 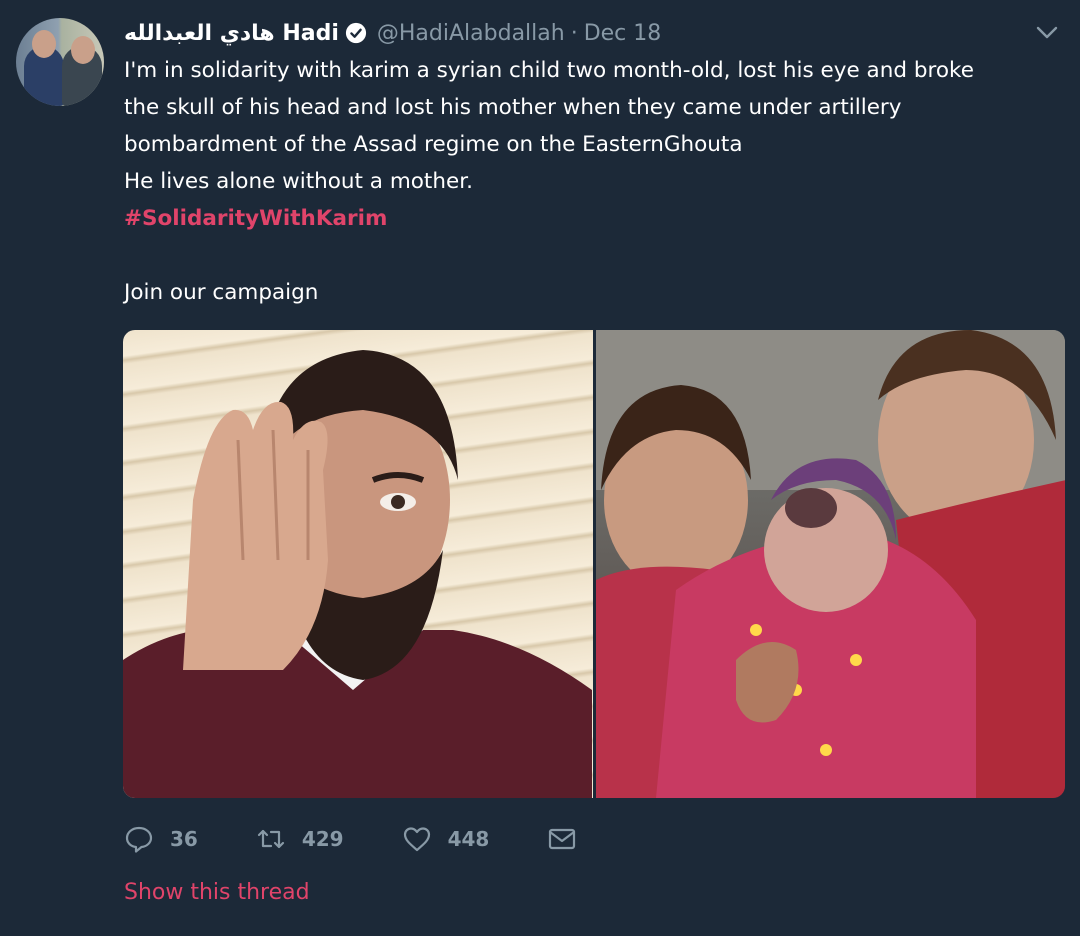 I want to click on user-handle: @HadiAlabdallah, so click(x=471, y=33).